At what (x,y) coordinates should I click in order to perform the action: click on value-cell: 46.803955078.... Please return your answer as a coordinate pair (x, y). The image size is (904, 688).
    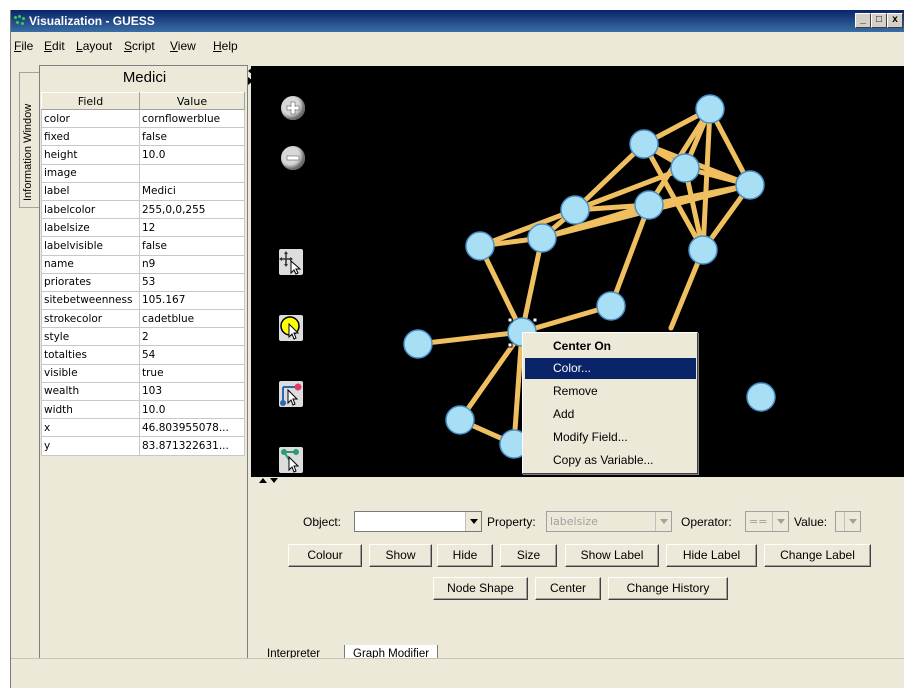
    Looking at the image, I should click on (192, 428).